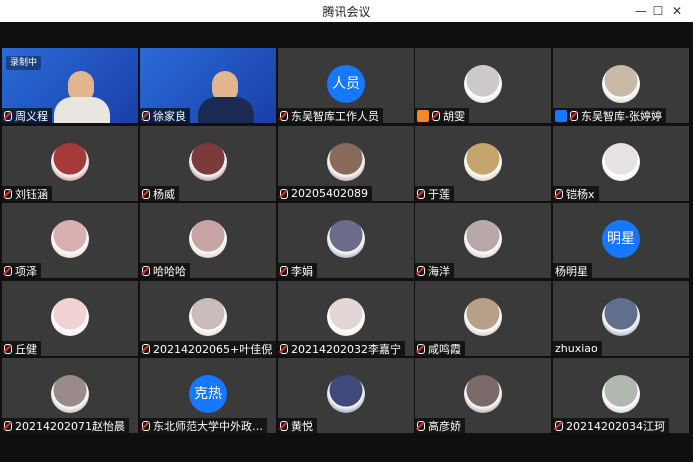 This screenshot has height=462, width=693. Describe the element at coordinates (621, 395) in the screenshot. I see `participant-tile: 20214202034江珂` at that location.